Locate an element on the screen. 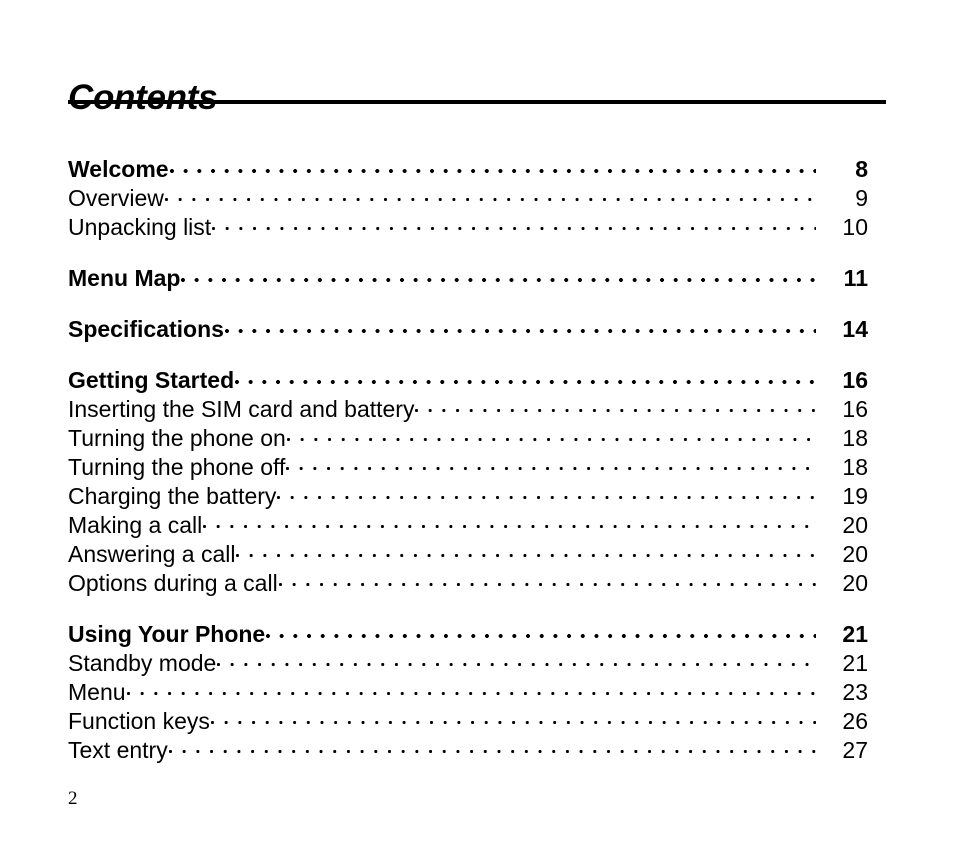  toc-section-row: Overview 9 is located at coordinates (468, 197).